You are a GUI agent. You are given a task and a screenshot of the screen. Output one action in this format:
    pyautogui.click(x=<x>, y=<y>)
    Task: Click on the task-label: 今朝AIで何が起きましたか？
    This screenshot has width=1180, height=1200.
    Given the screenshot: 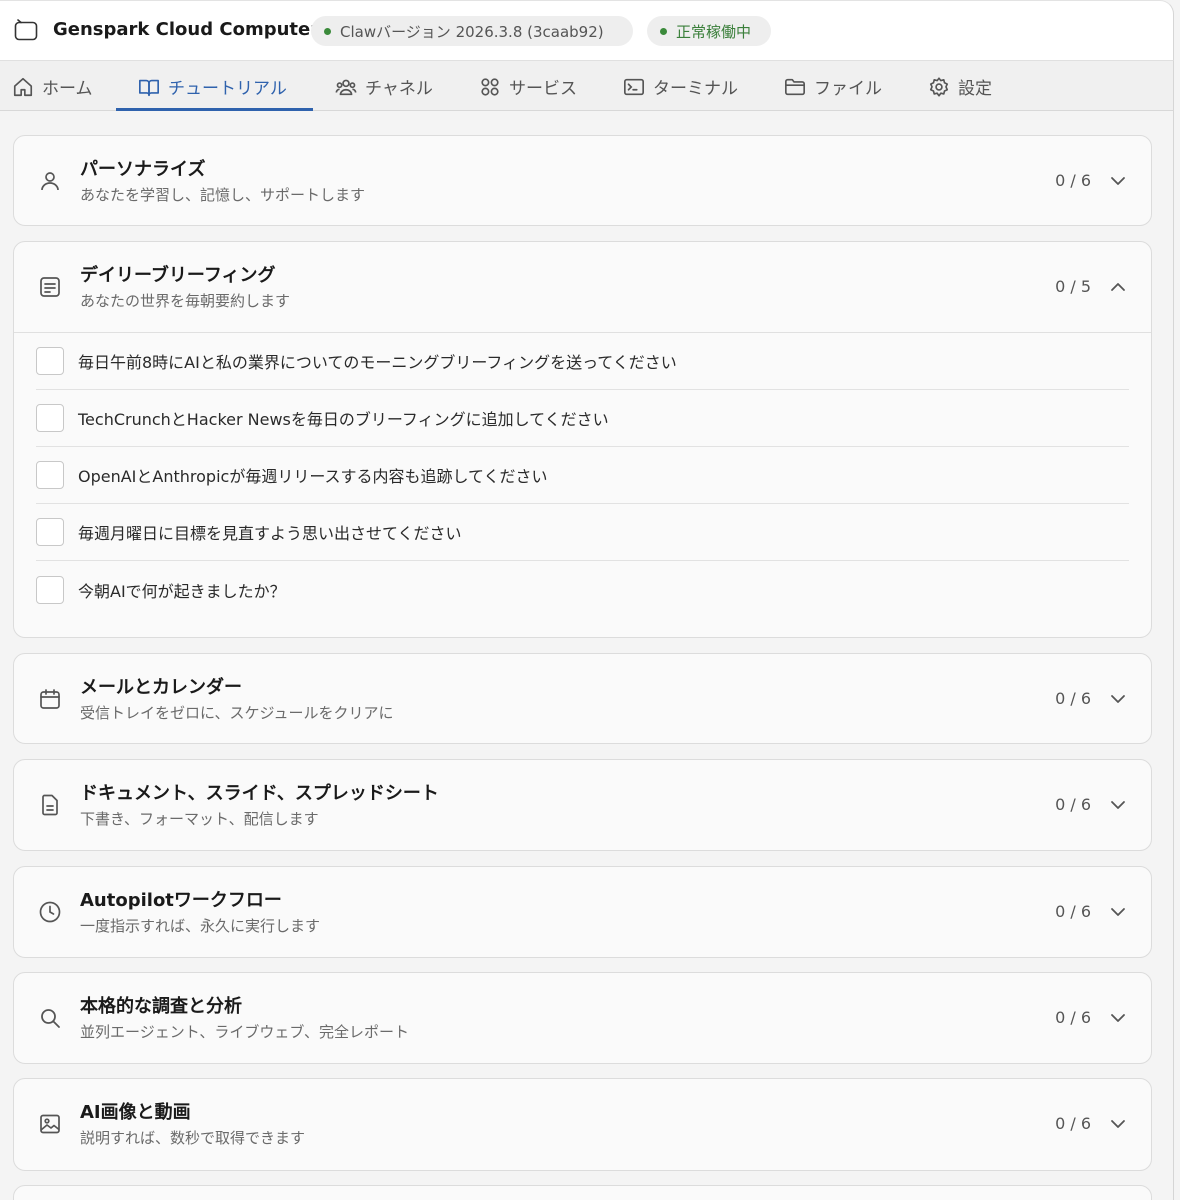 What is the action you would take?
    pyautogui.click(x=182, y=591)
    